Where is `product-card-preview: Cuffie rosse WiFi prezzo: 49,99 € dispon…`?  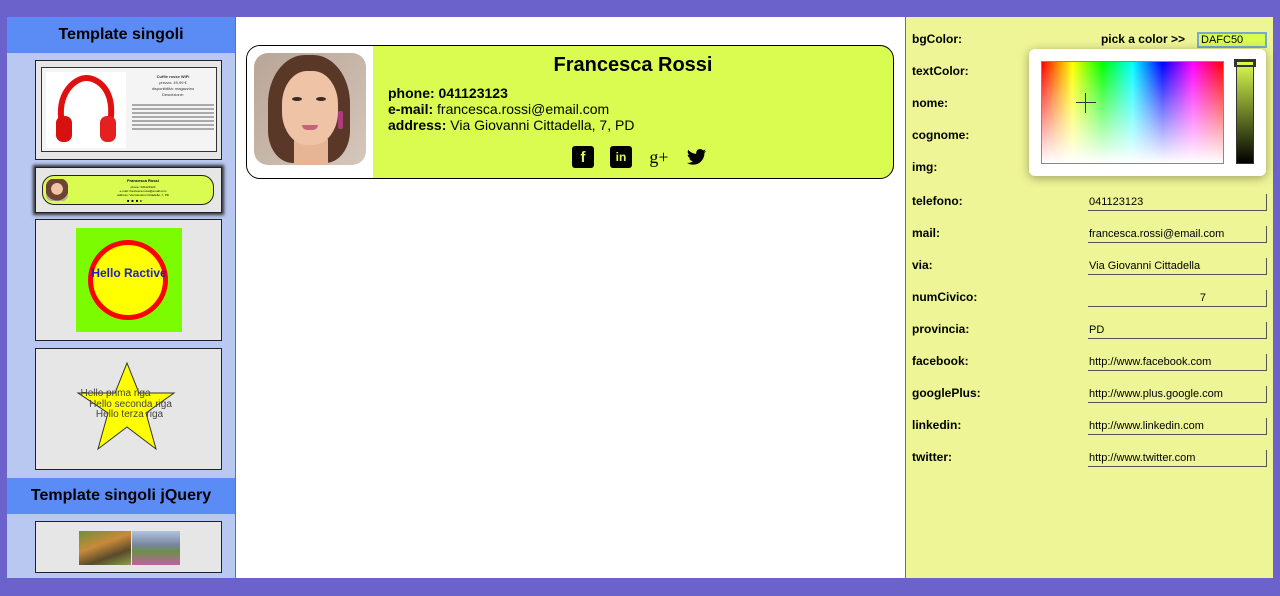
product-card-preview: Cuffie rosse WiFi prezzo: 49,99 € dispon… is located at coordinates (129, 109).